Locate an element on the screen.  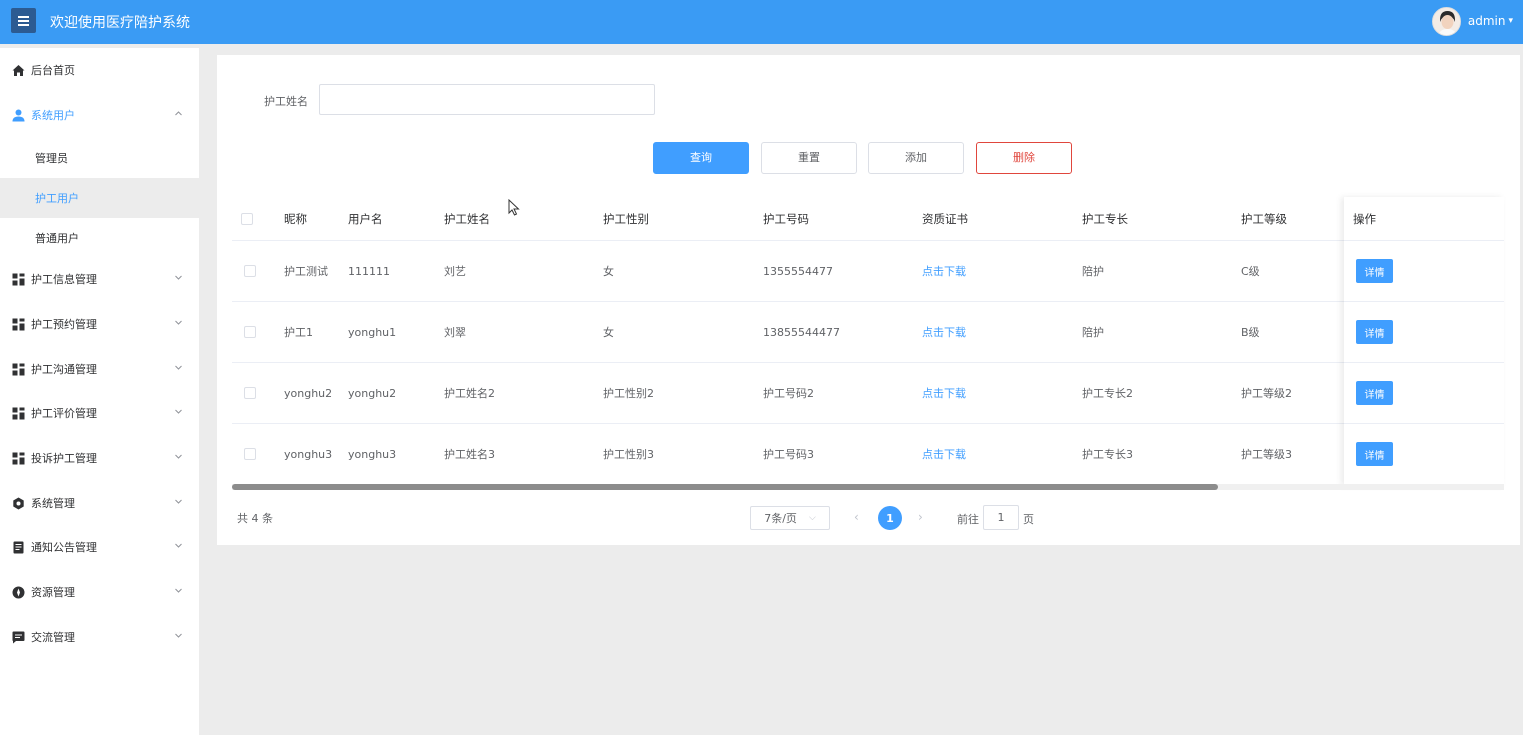
message-icon is located at coordinates (18, 637).